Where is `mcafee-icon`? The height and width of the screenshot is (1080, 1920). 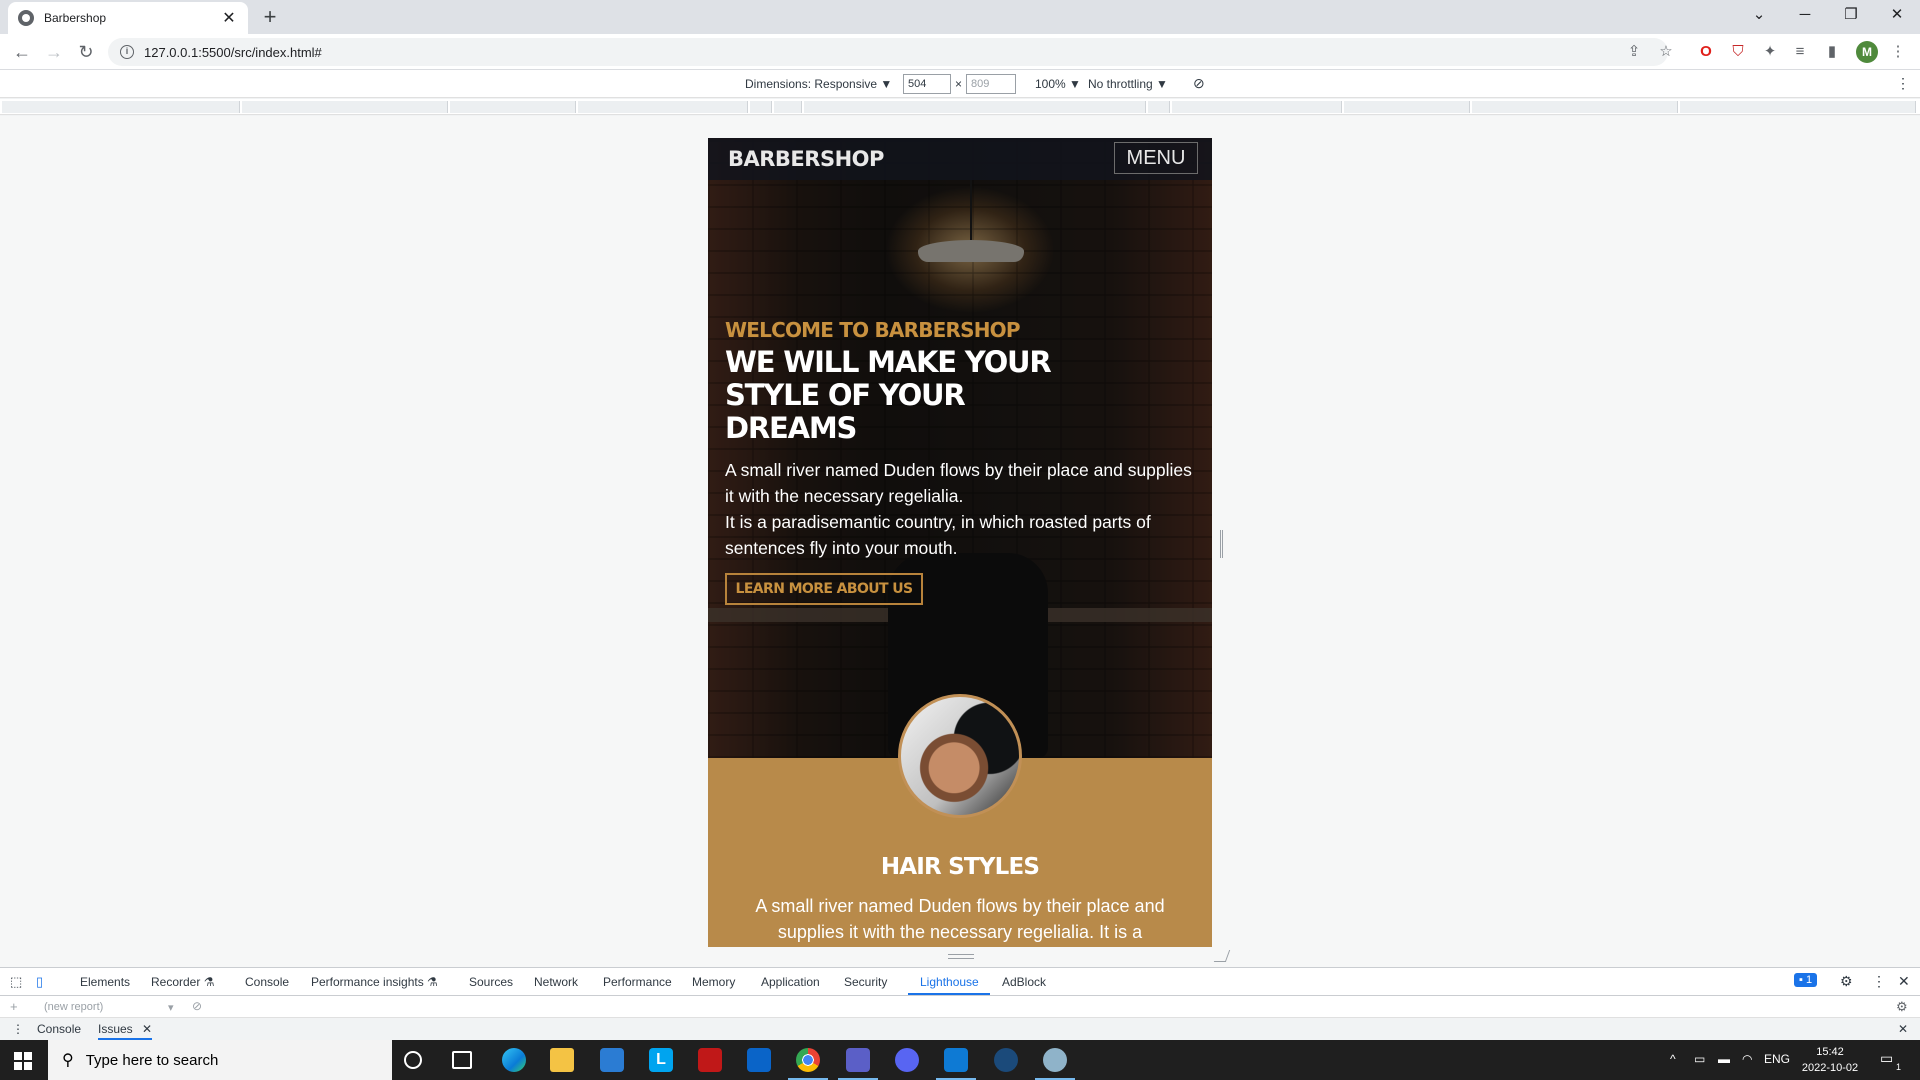 mcafee-icon is located at coordinates (710, 1060).